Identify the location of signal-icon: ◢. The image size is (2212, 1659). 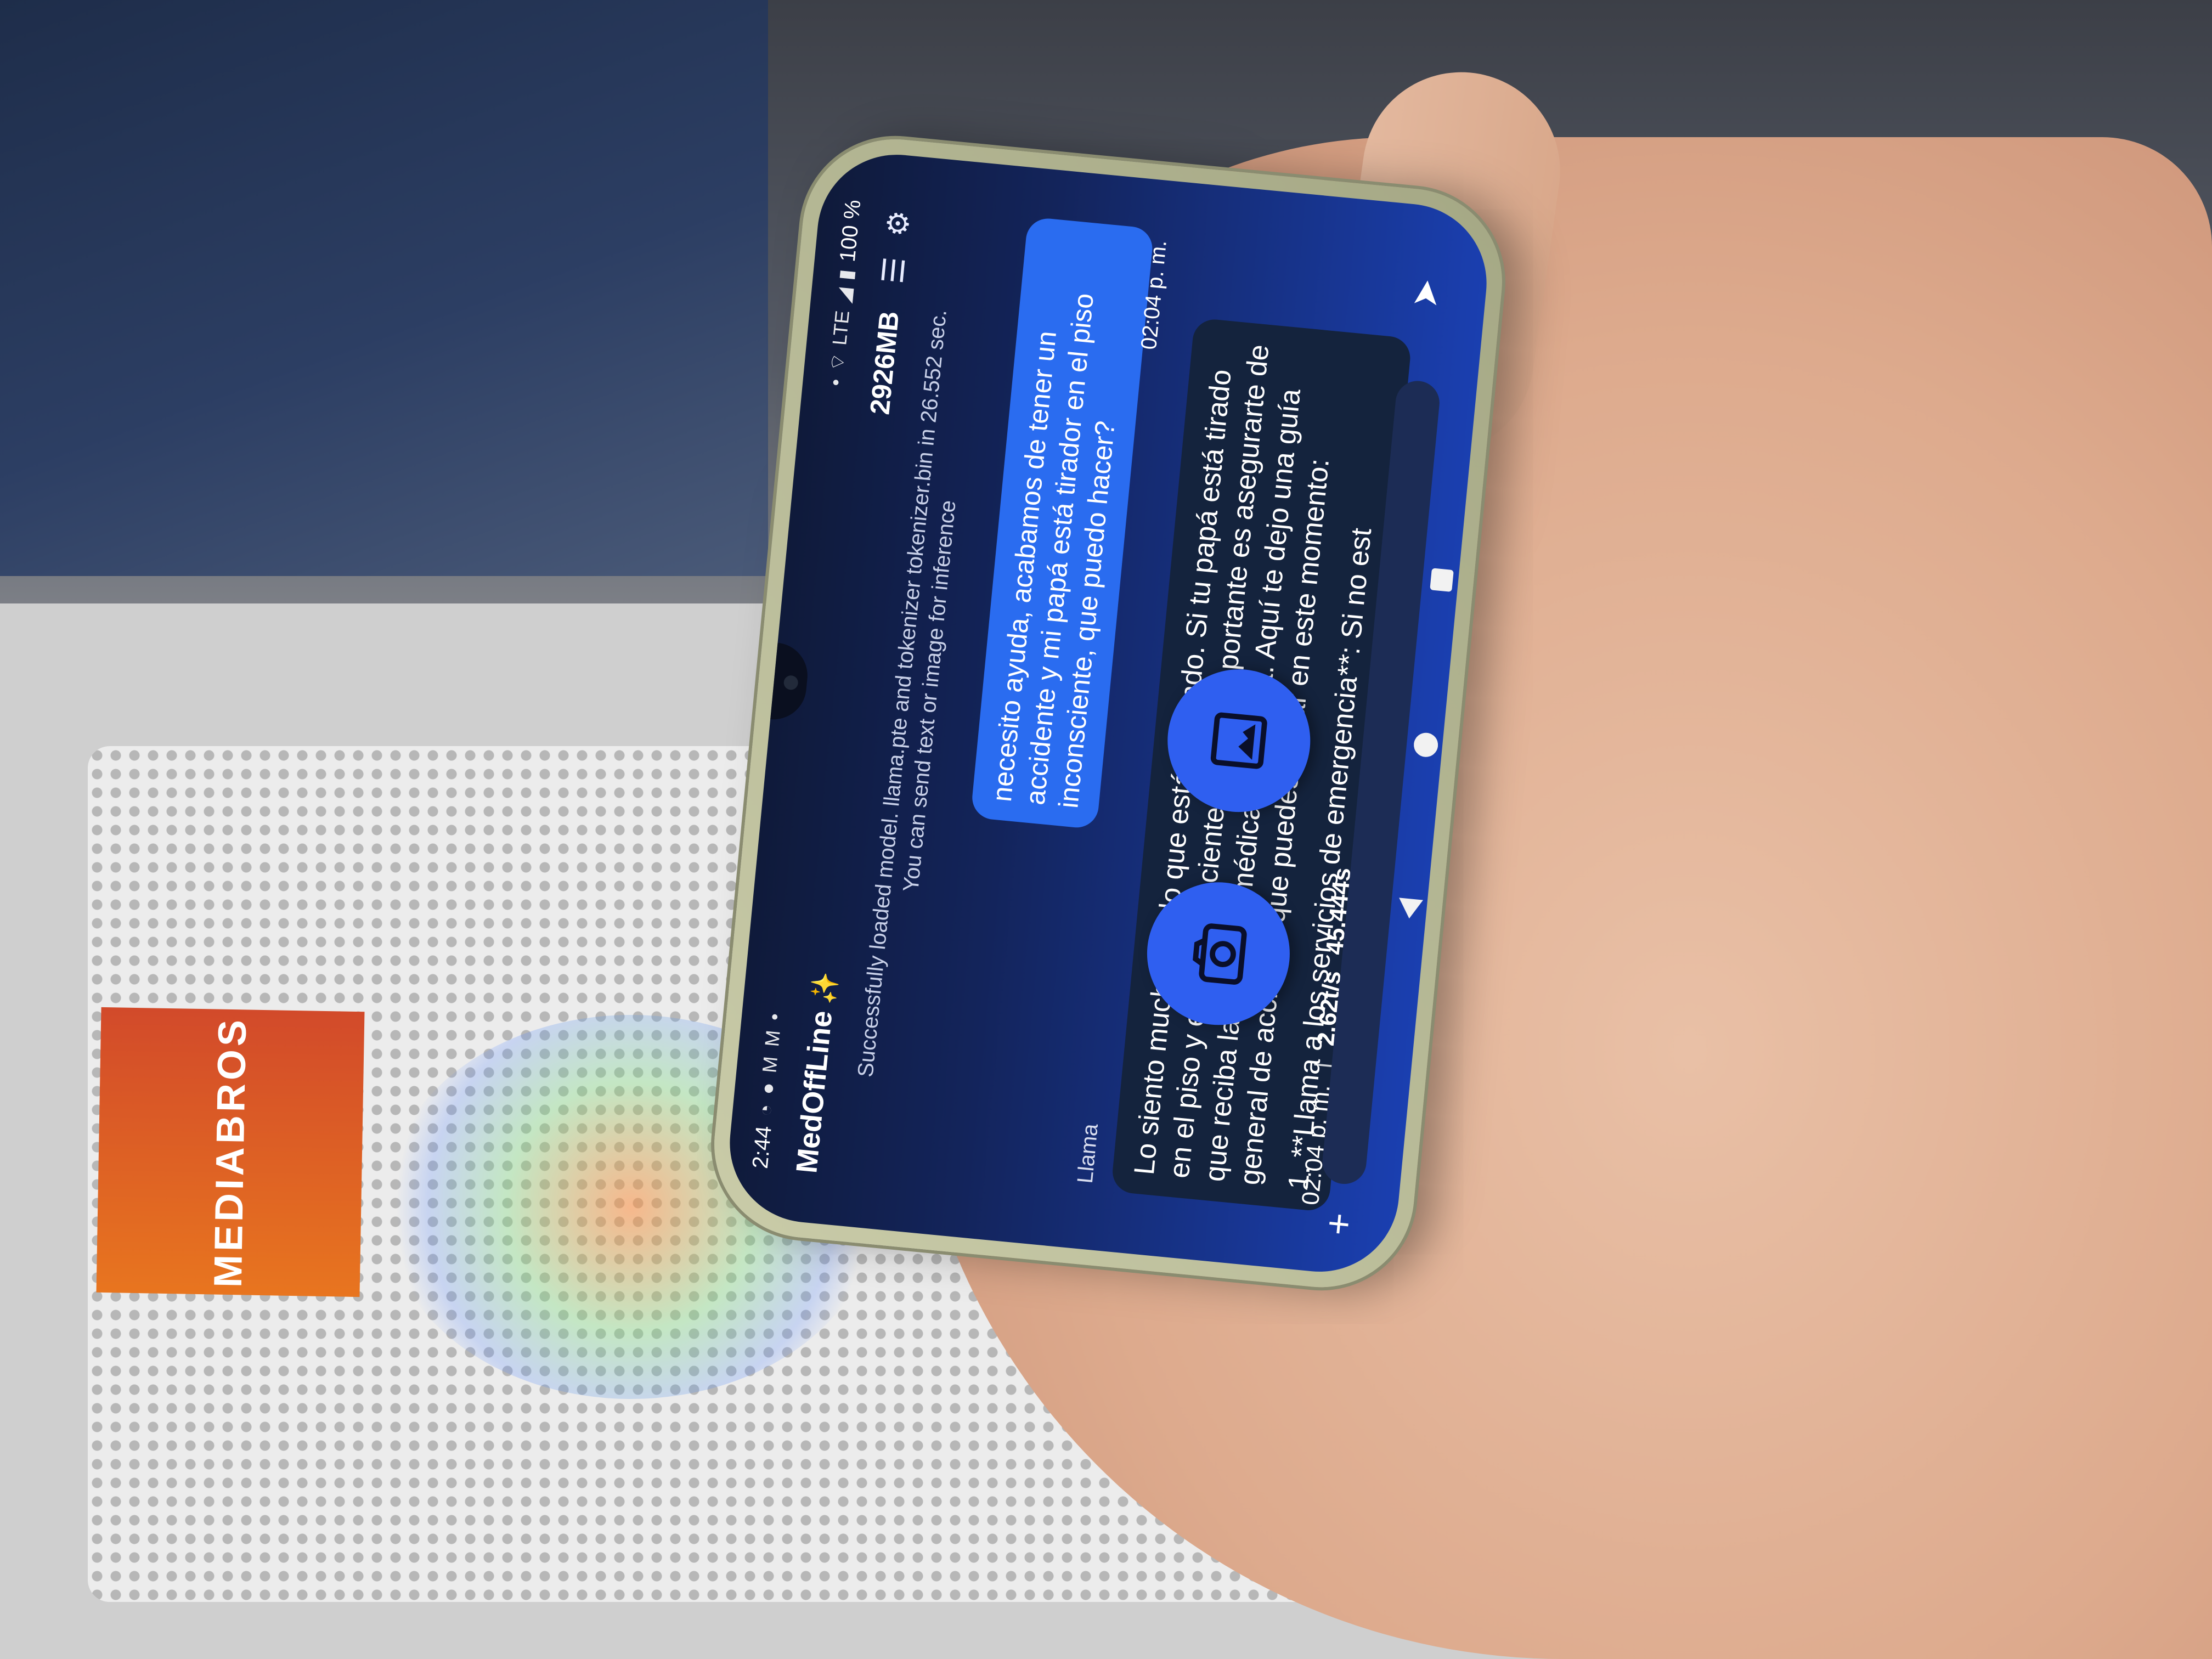
(844, 295).